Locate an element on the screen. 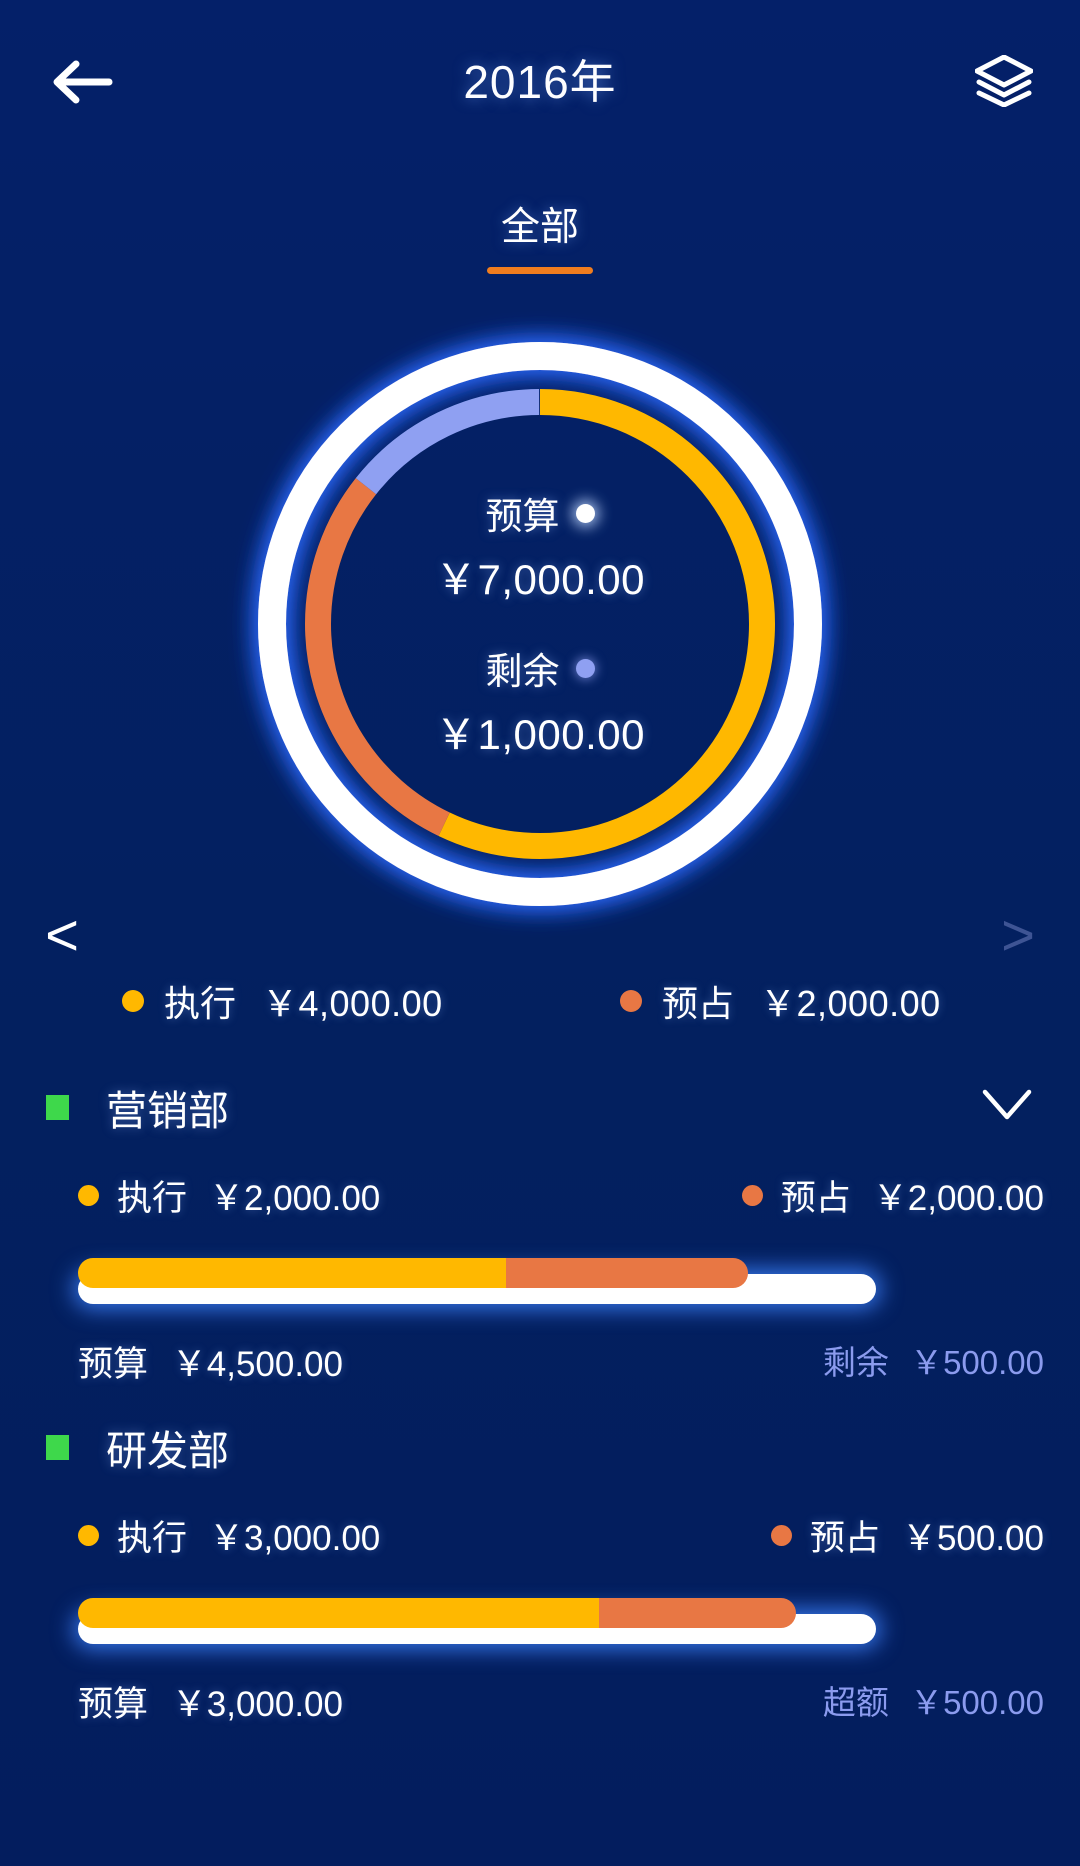 The image size is (1080, 1866). department-exec-legend: 执行 ￥2,000.00 is located at coordinates (229, 1195).